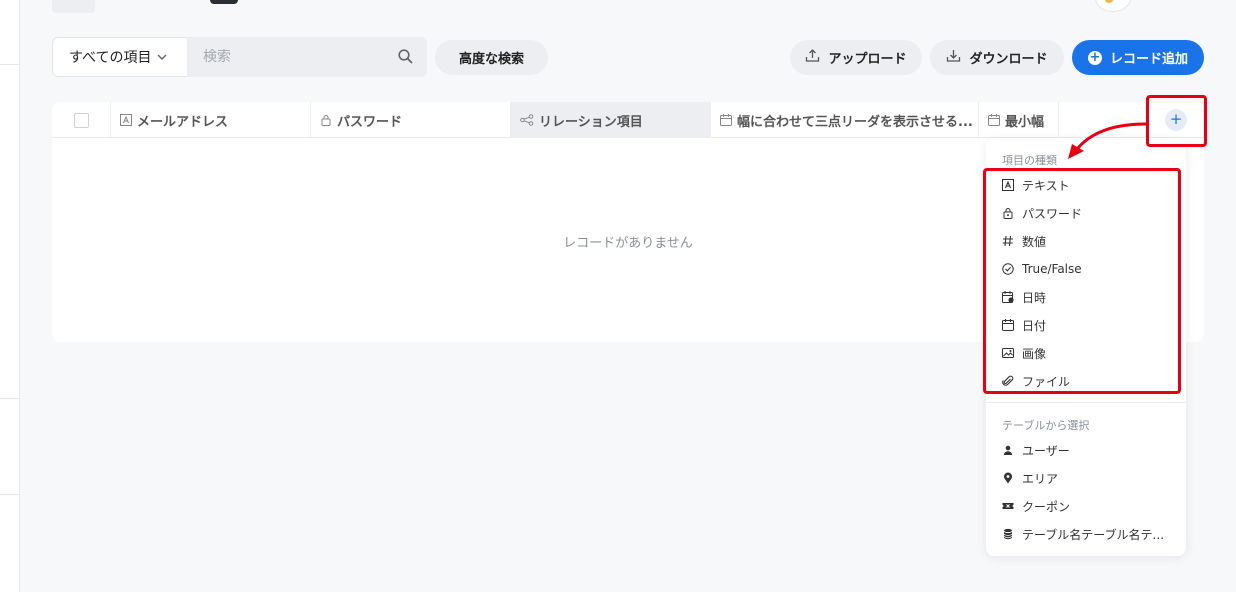  What do you see at coordinates (1040, 478) in the screenshot?
I see `menu-item-label: エリア` at bounding box center [1040, 478].